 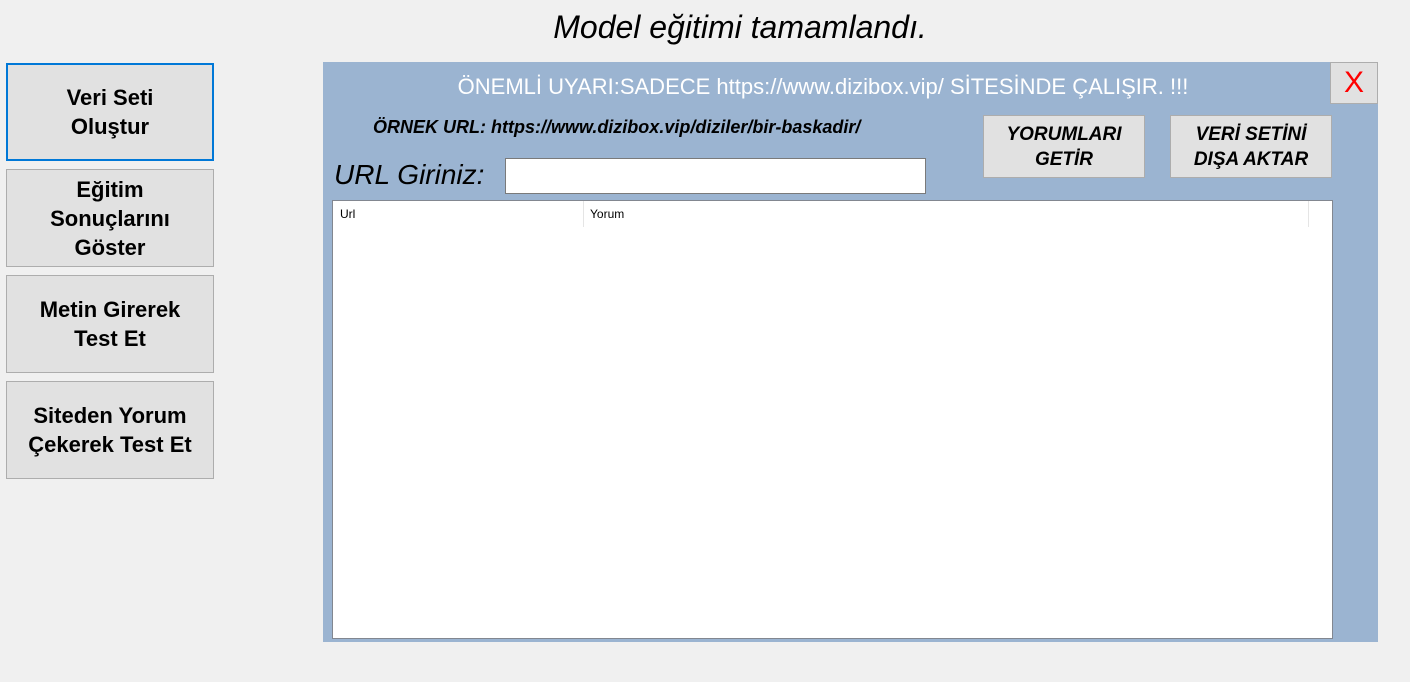 I want to click on export-dataset-label: VERİ SETİNİ DIŞA AKTAR, so click(x=1251, y=146).